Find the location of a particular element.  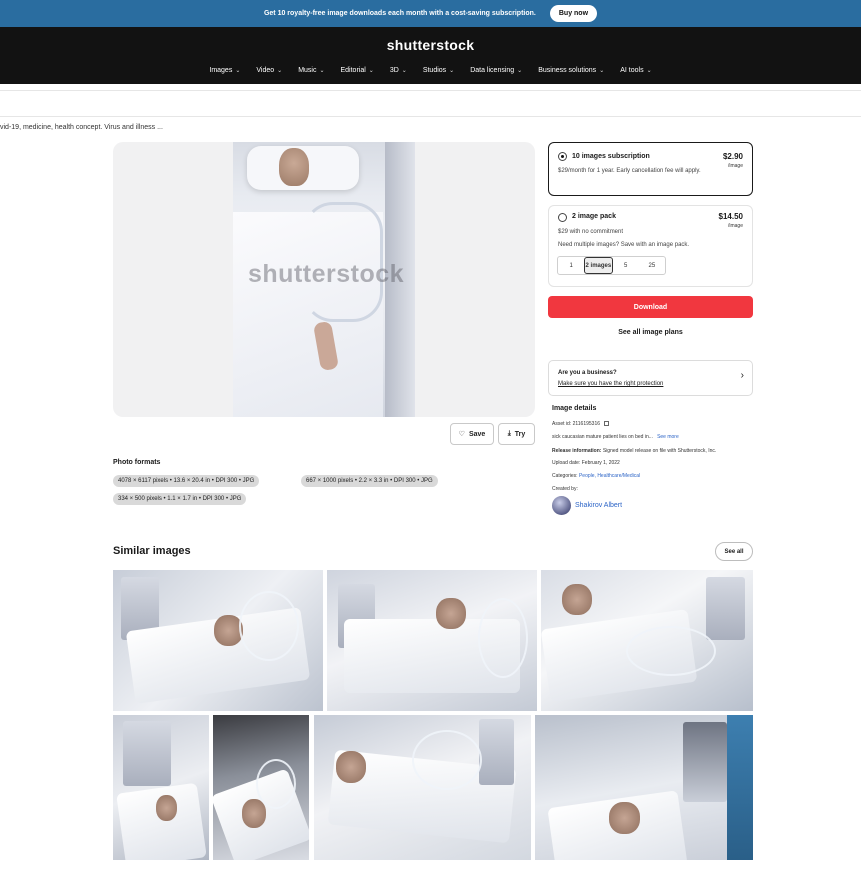

buy-now-button: Buy now is located at coordinates (573, 13).